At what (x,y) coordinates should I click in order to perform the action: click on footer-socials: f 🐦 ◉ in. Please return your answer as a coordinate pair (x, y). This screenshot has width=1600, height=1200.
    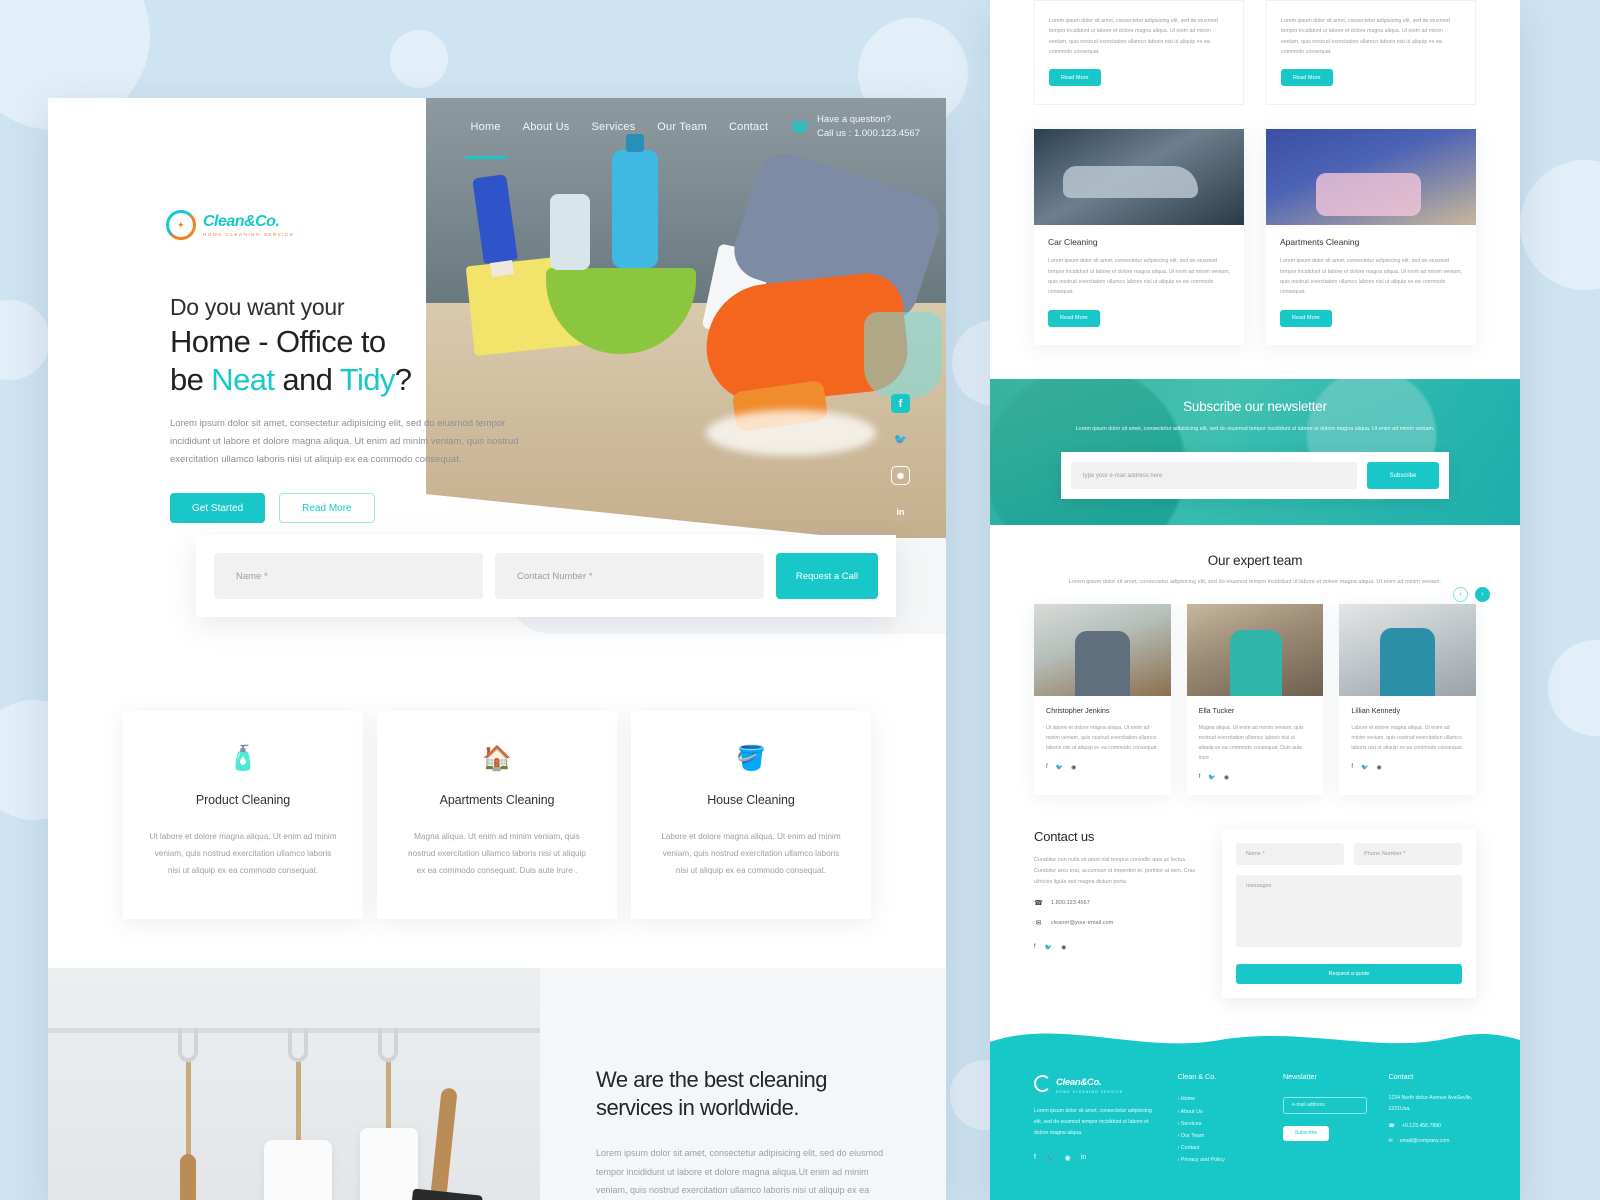
    Looking at the image, I should click on (1096, 1158).